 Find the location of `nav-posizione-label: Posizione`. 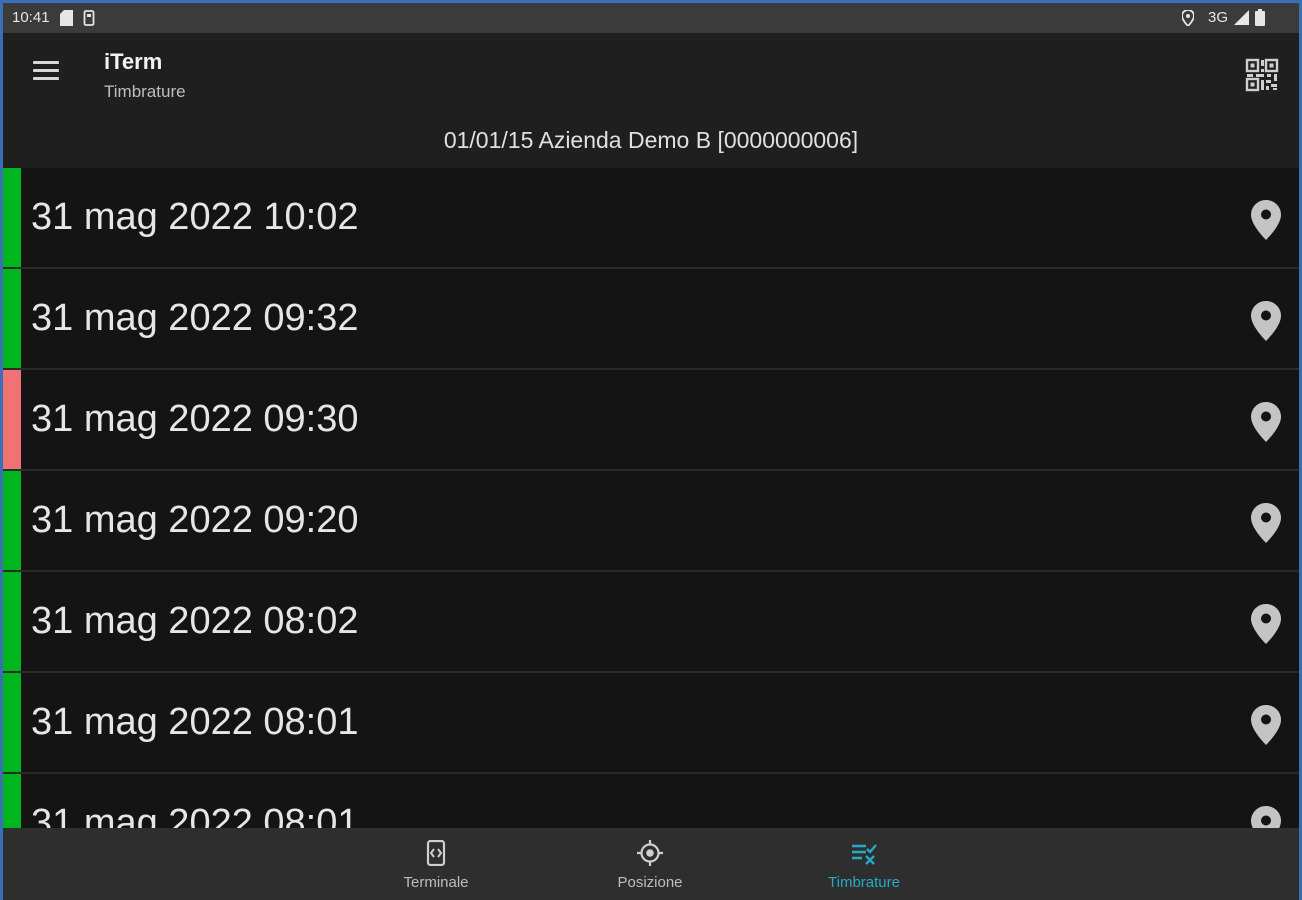

nav-posizione-label: Posizione is located at coordinates (650, 882).